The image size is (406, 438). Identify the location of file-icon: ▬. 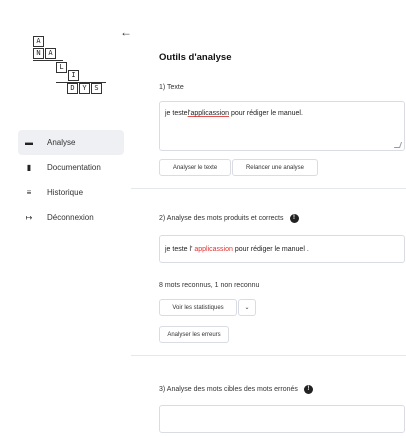
(29, 142).